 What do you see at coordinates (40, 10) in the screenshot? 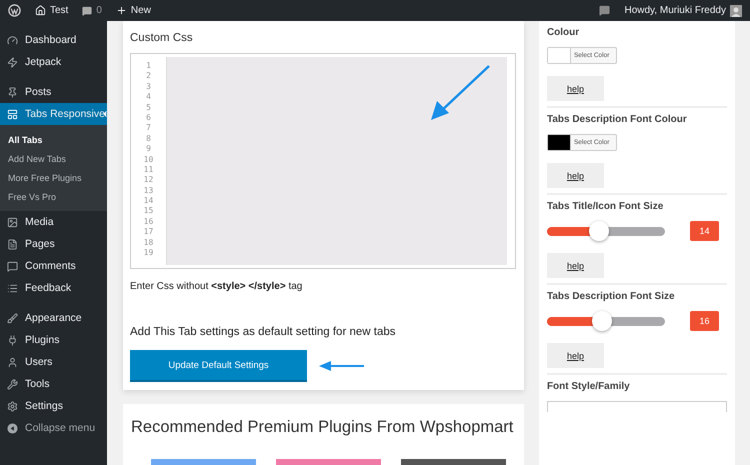
I see `home-icon` at bounding box center [40, 10].